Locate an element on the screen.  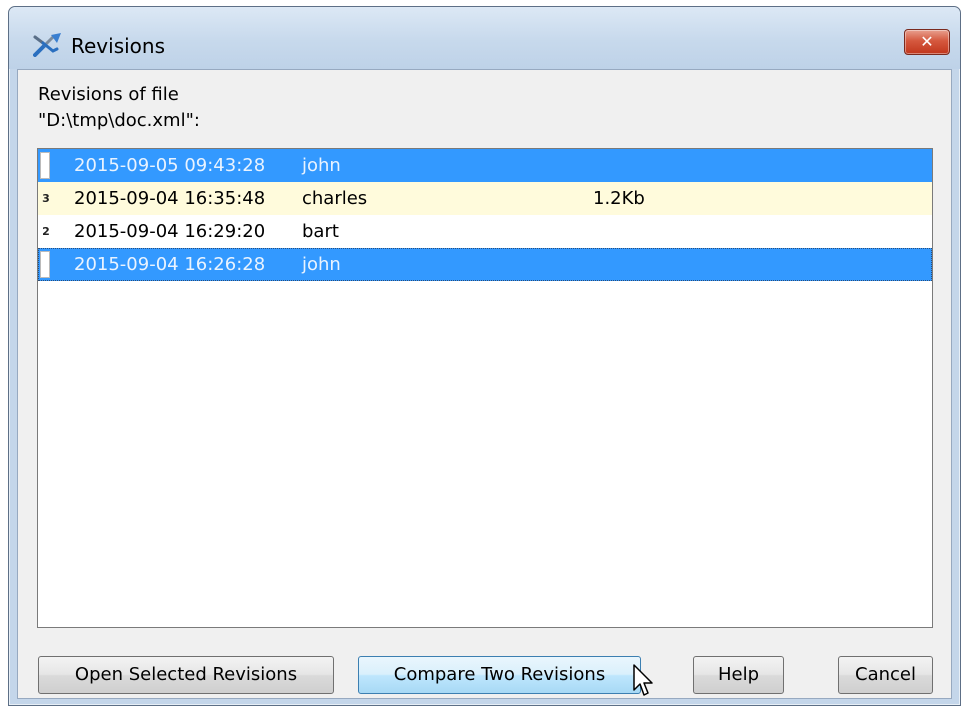
list-item: 2015-09-05 09:43:28 john is located at coordinates (485, 165).